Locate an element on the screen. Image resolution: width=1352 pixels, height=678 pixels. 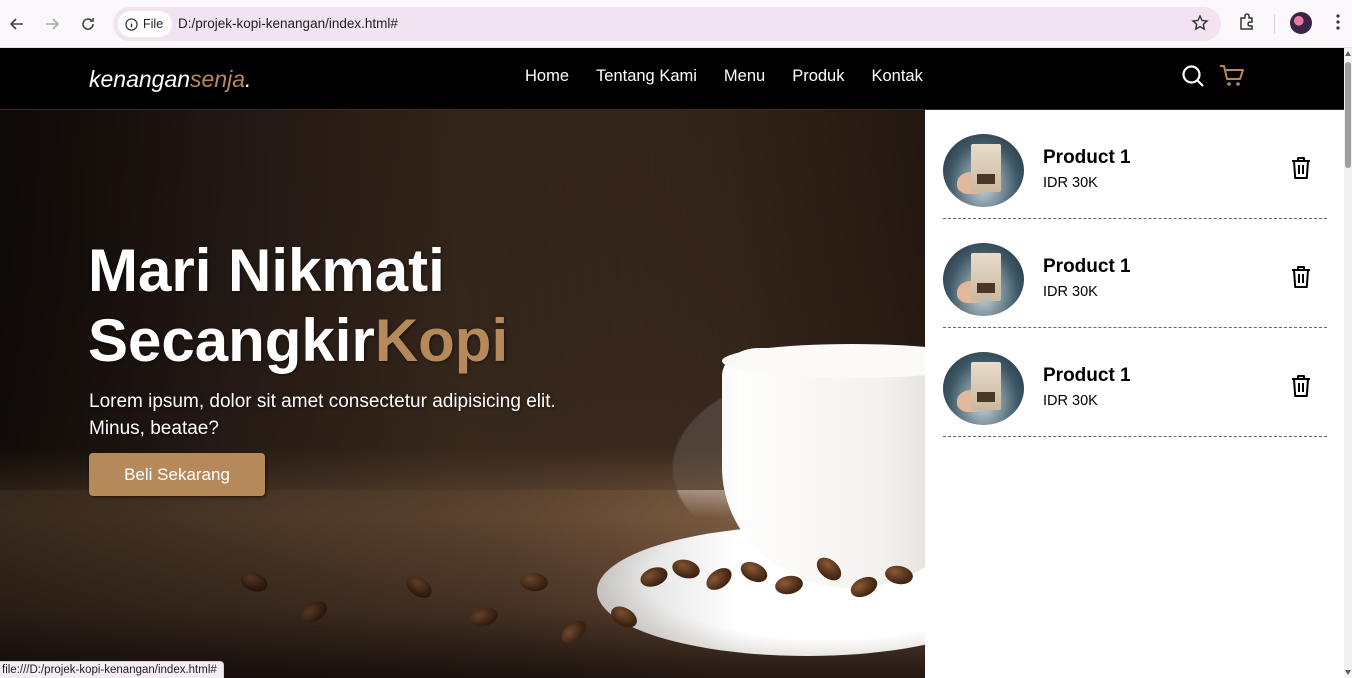
brand-logo: kenangansenja. is located at coordinates (170, 79).